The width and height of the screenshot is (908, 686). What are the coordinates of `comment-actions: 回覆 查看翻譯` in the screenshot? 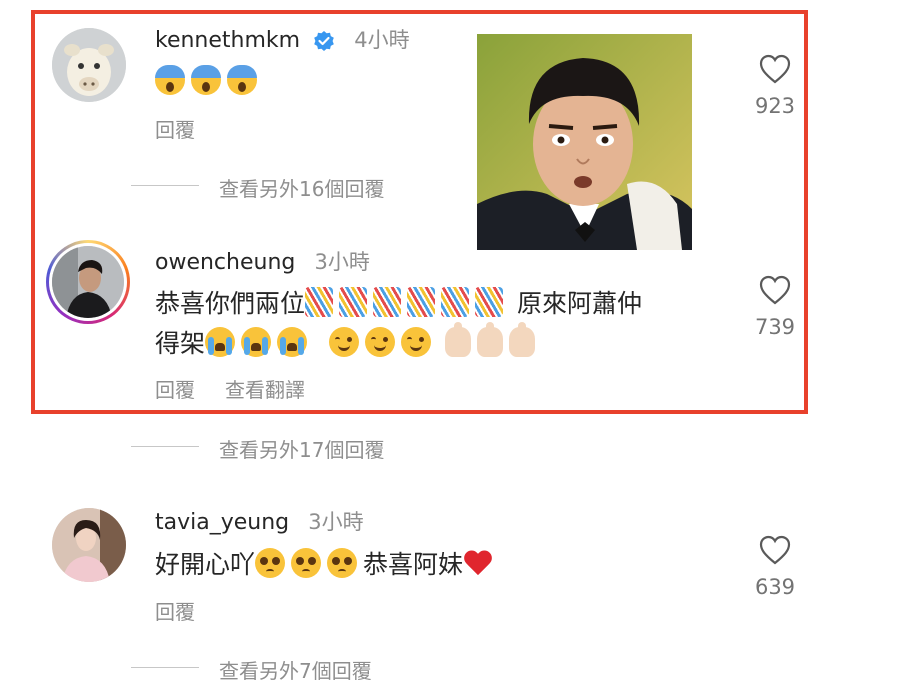 It's located at (245, 388).